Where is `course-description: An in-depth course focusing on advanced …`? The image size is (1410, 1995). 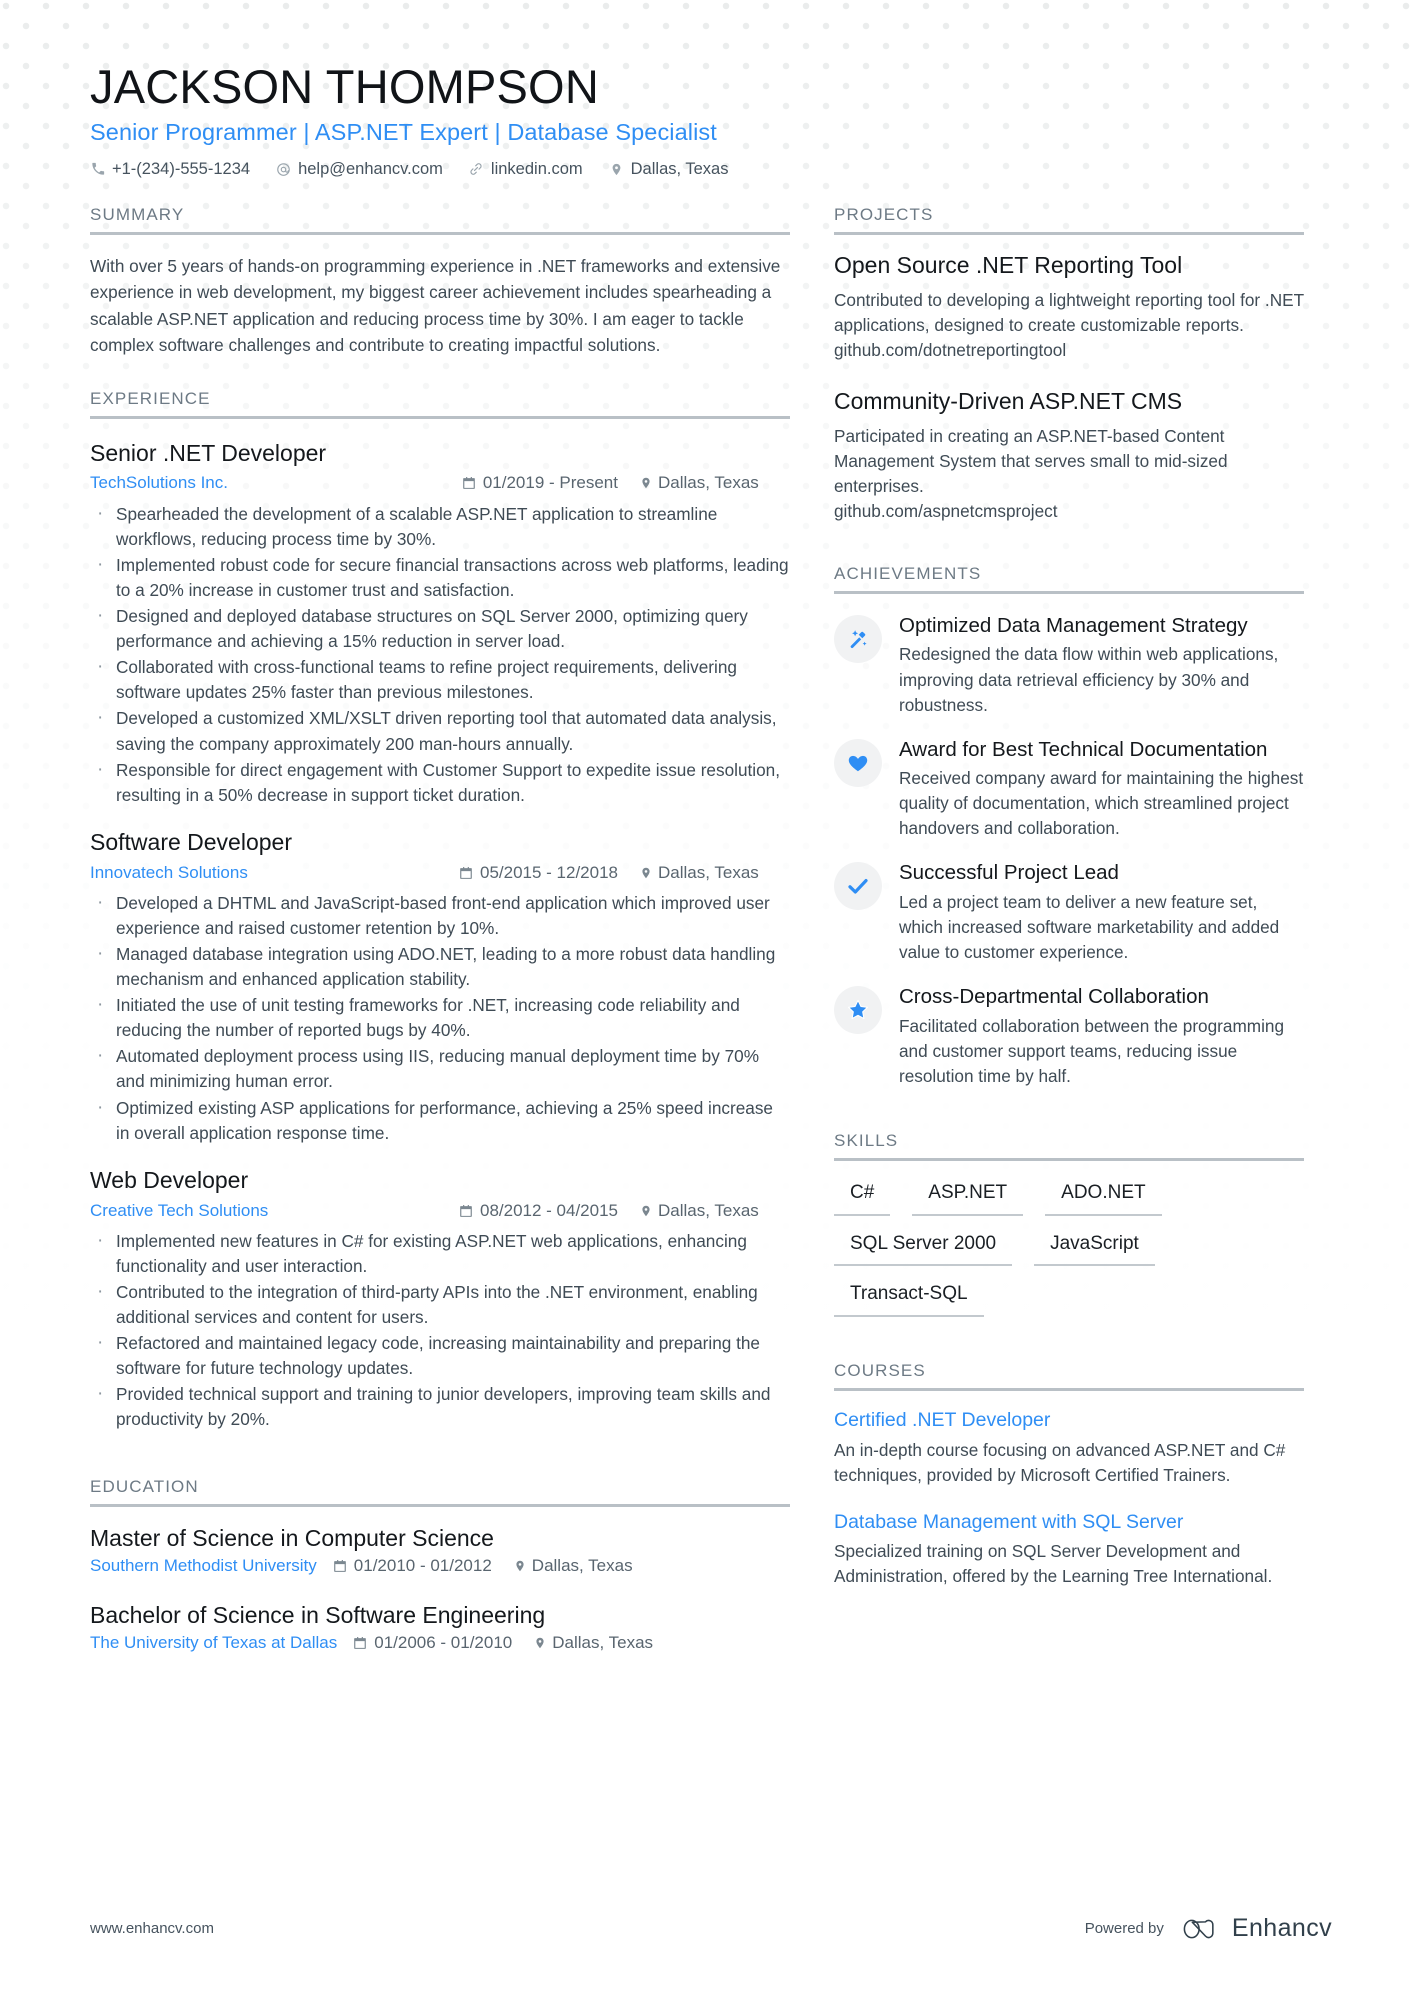
course-description: An in-depth course focusing on advanced … is located at coordinates (1060, 1462).